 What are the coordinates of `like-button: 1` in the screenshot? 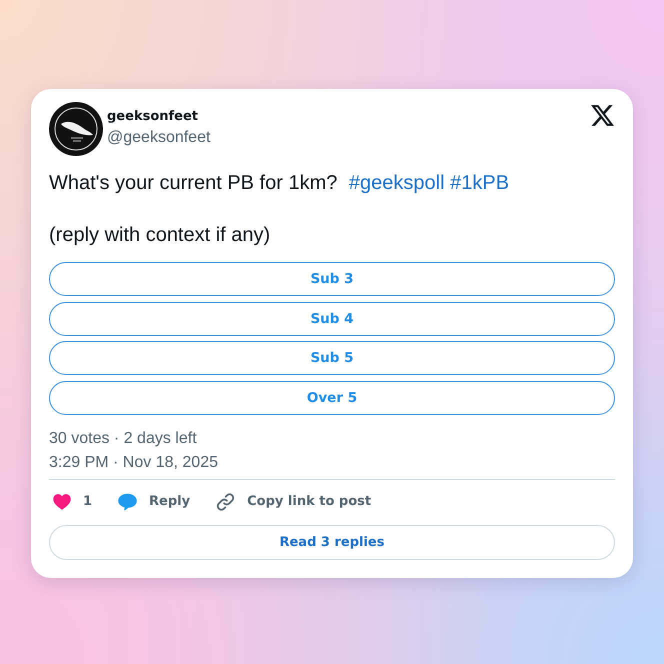 It's located at (70, 502).